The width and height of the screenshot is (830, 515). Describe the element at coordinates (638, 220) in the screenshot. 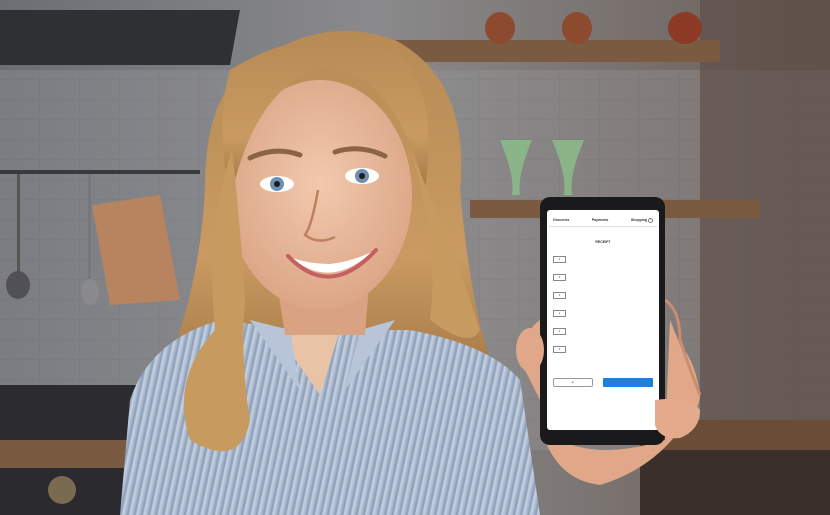

I see `tab-shopping-label: Shopping` at that location.